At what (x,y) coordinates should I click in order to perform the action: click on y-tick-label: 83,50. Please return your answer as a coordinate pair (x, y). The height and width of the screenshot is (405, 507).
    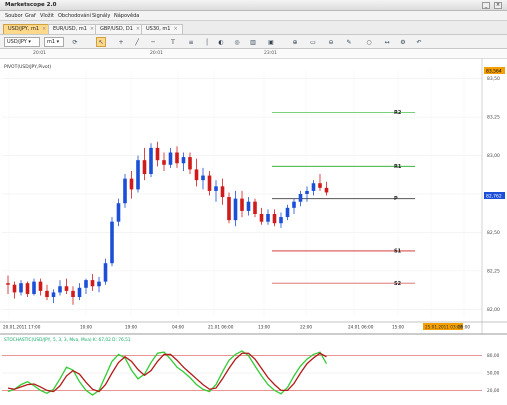
    Looking at the image, I should click on (493, 79).